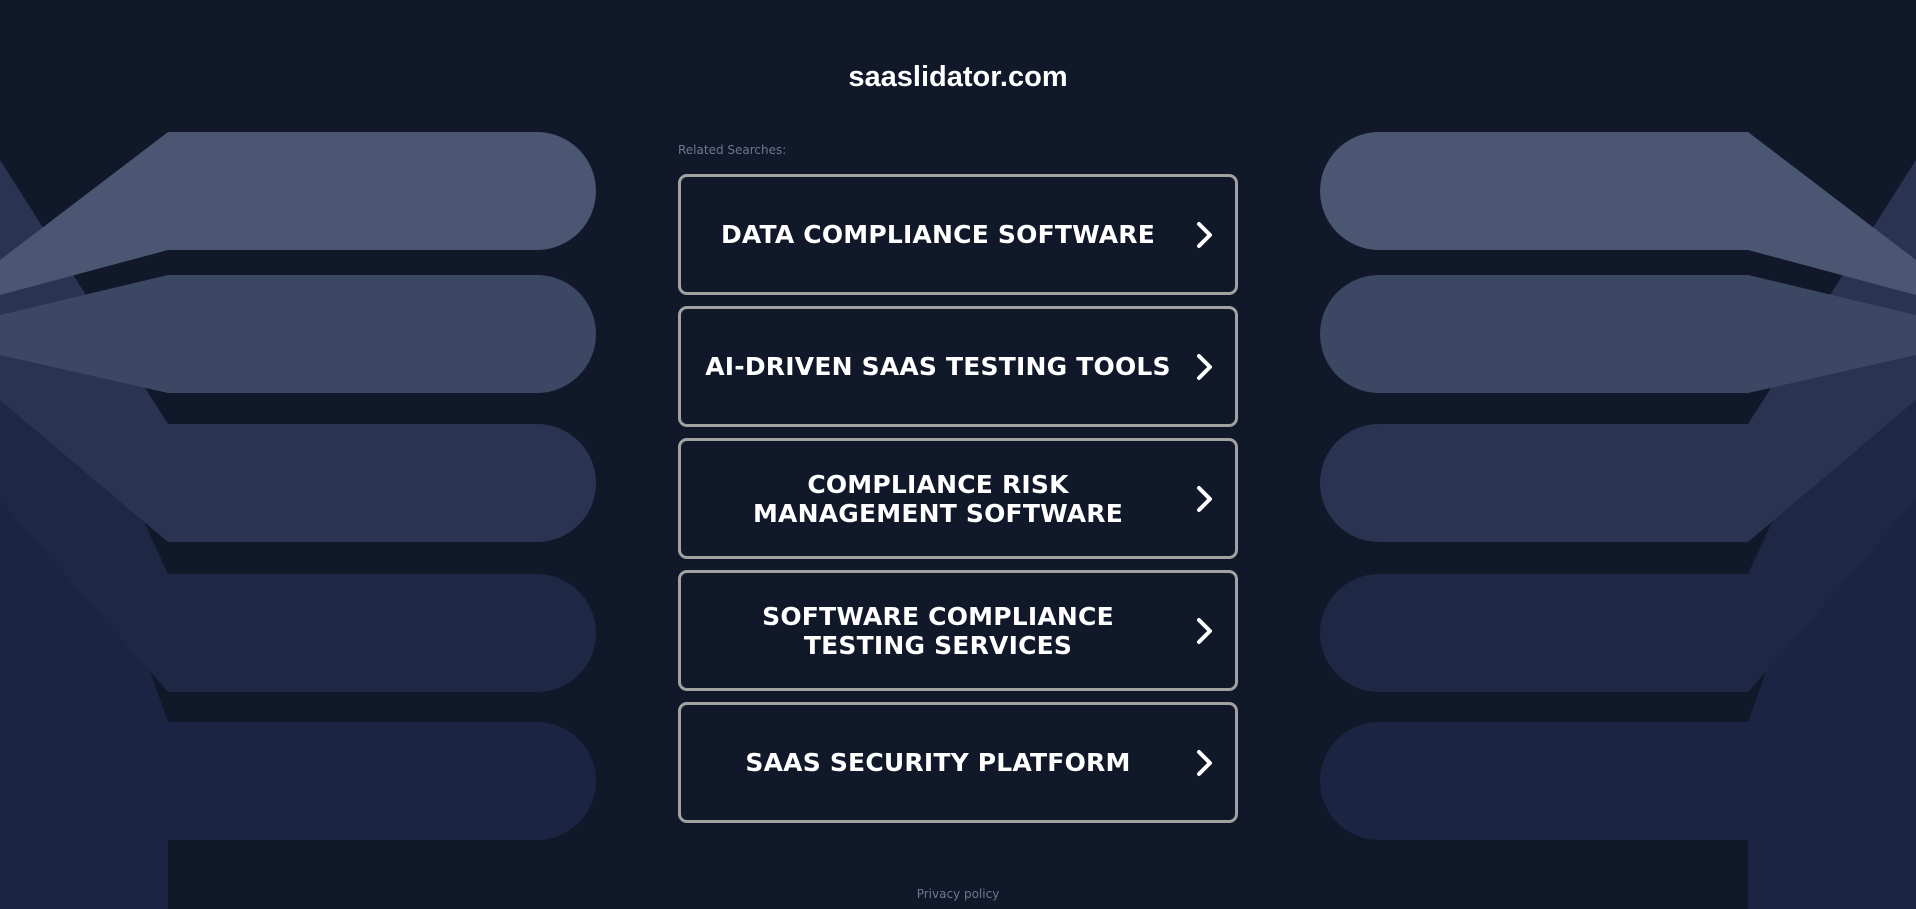 Image resolution: width=1916 pixels, height=909 pixels. I want to click on related-search-link: SAAS SECURITY PLATFORM, so click(958, 762).